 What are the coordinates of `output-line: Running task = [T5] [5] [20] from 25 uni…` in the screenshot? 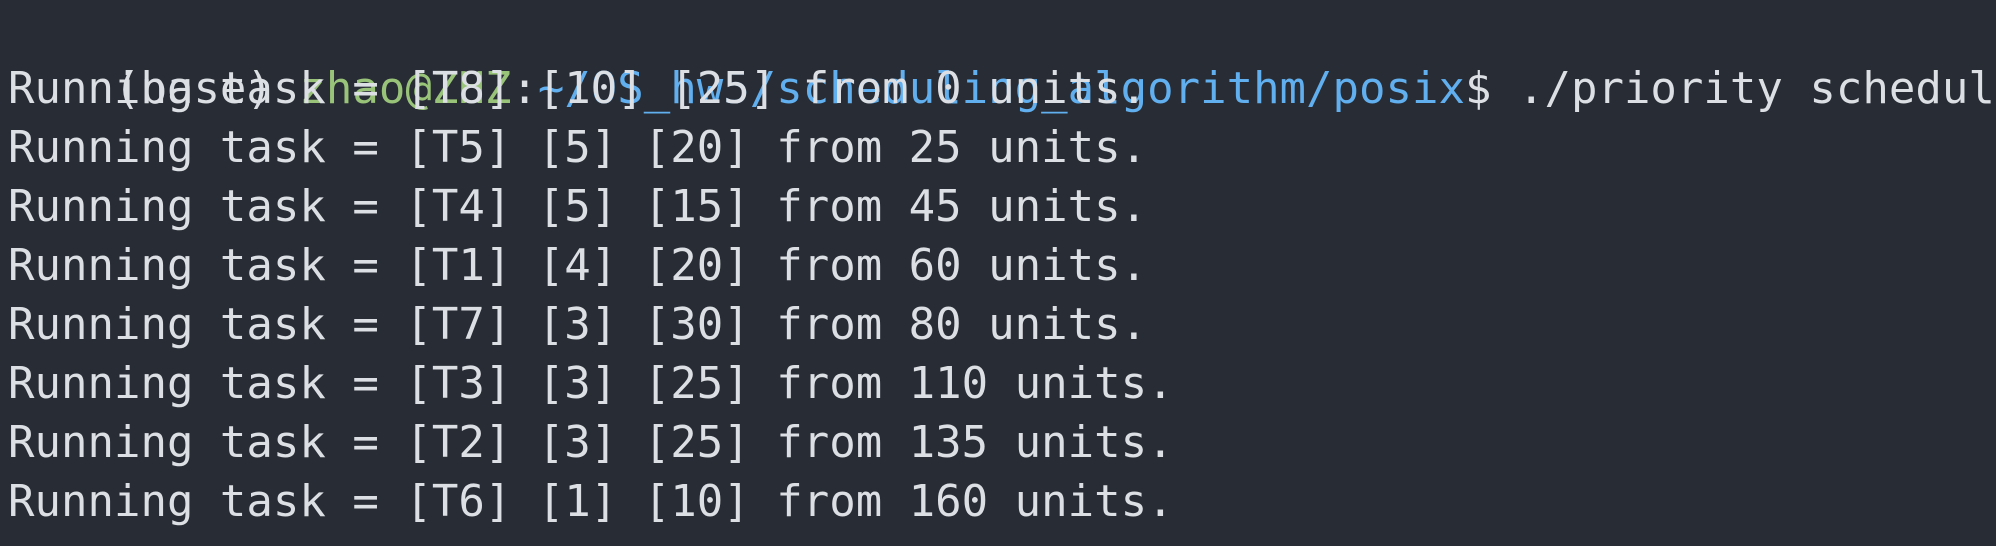 It's located at (578, 147).